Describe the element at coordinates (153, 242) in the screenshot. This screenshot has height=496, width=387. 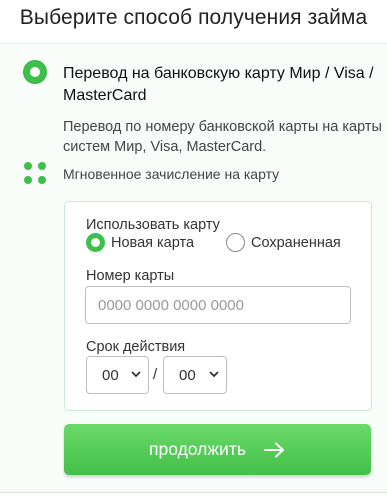
I see `radio-new-card-label: Новая карта` at that location.